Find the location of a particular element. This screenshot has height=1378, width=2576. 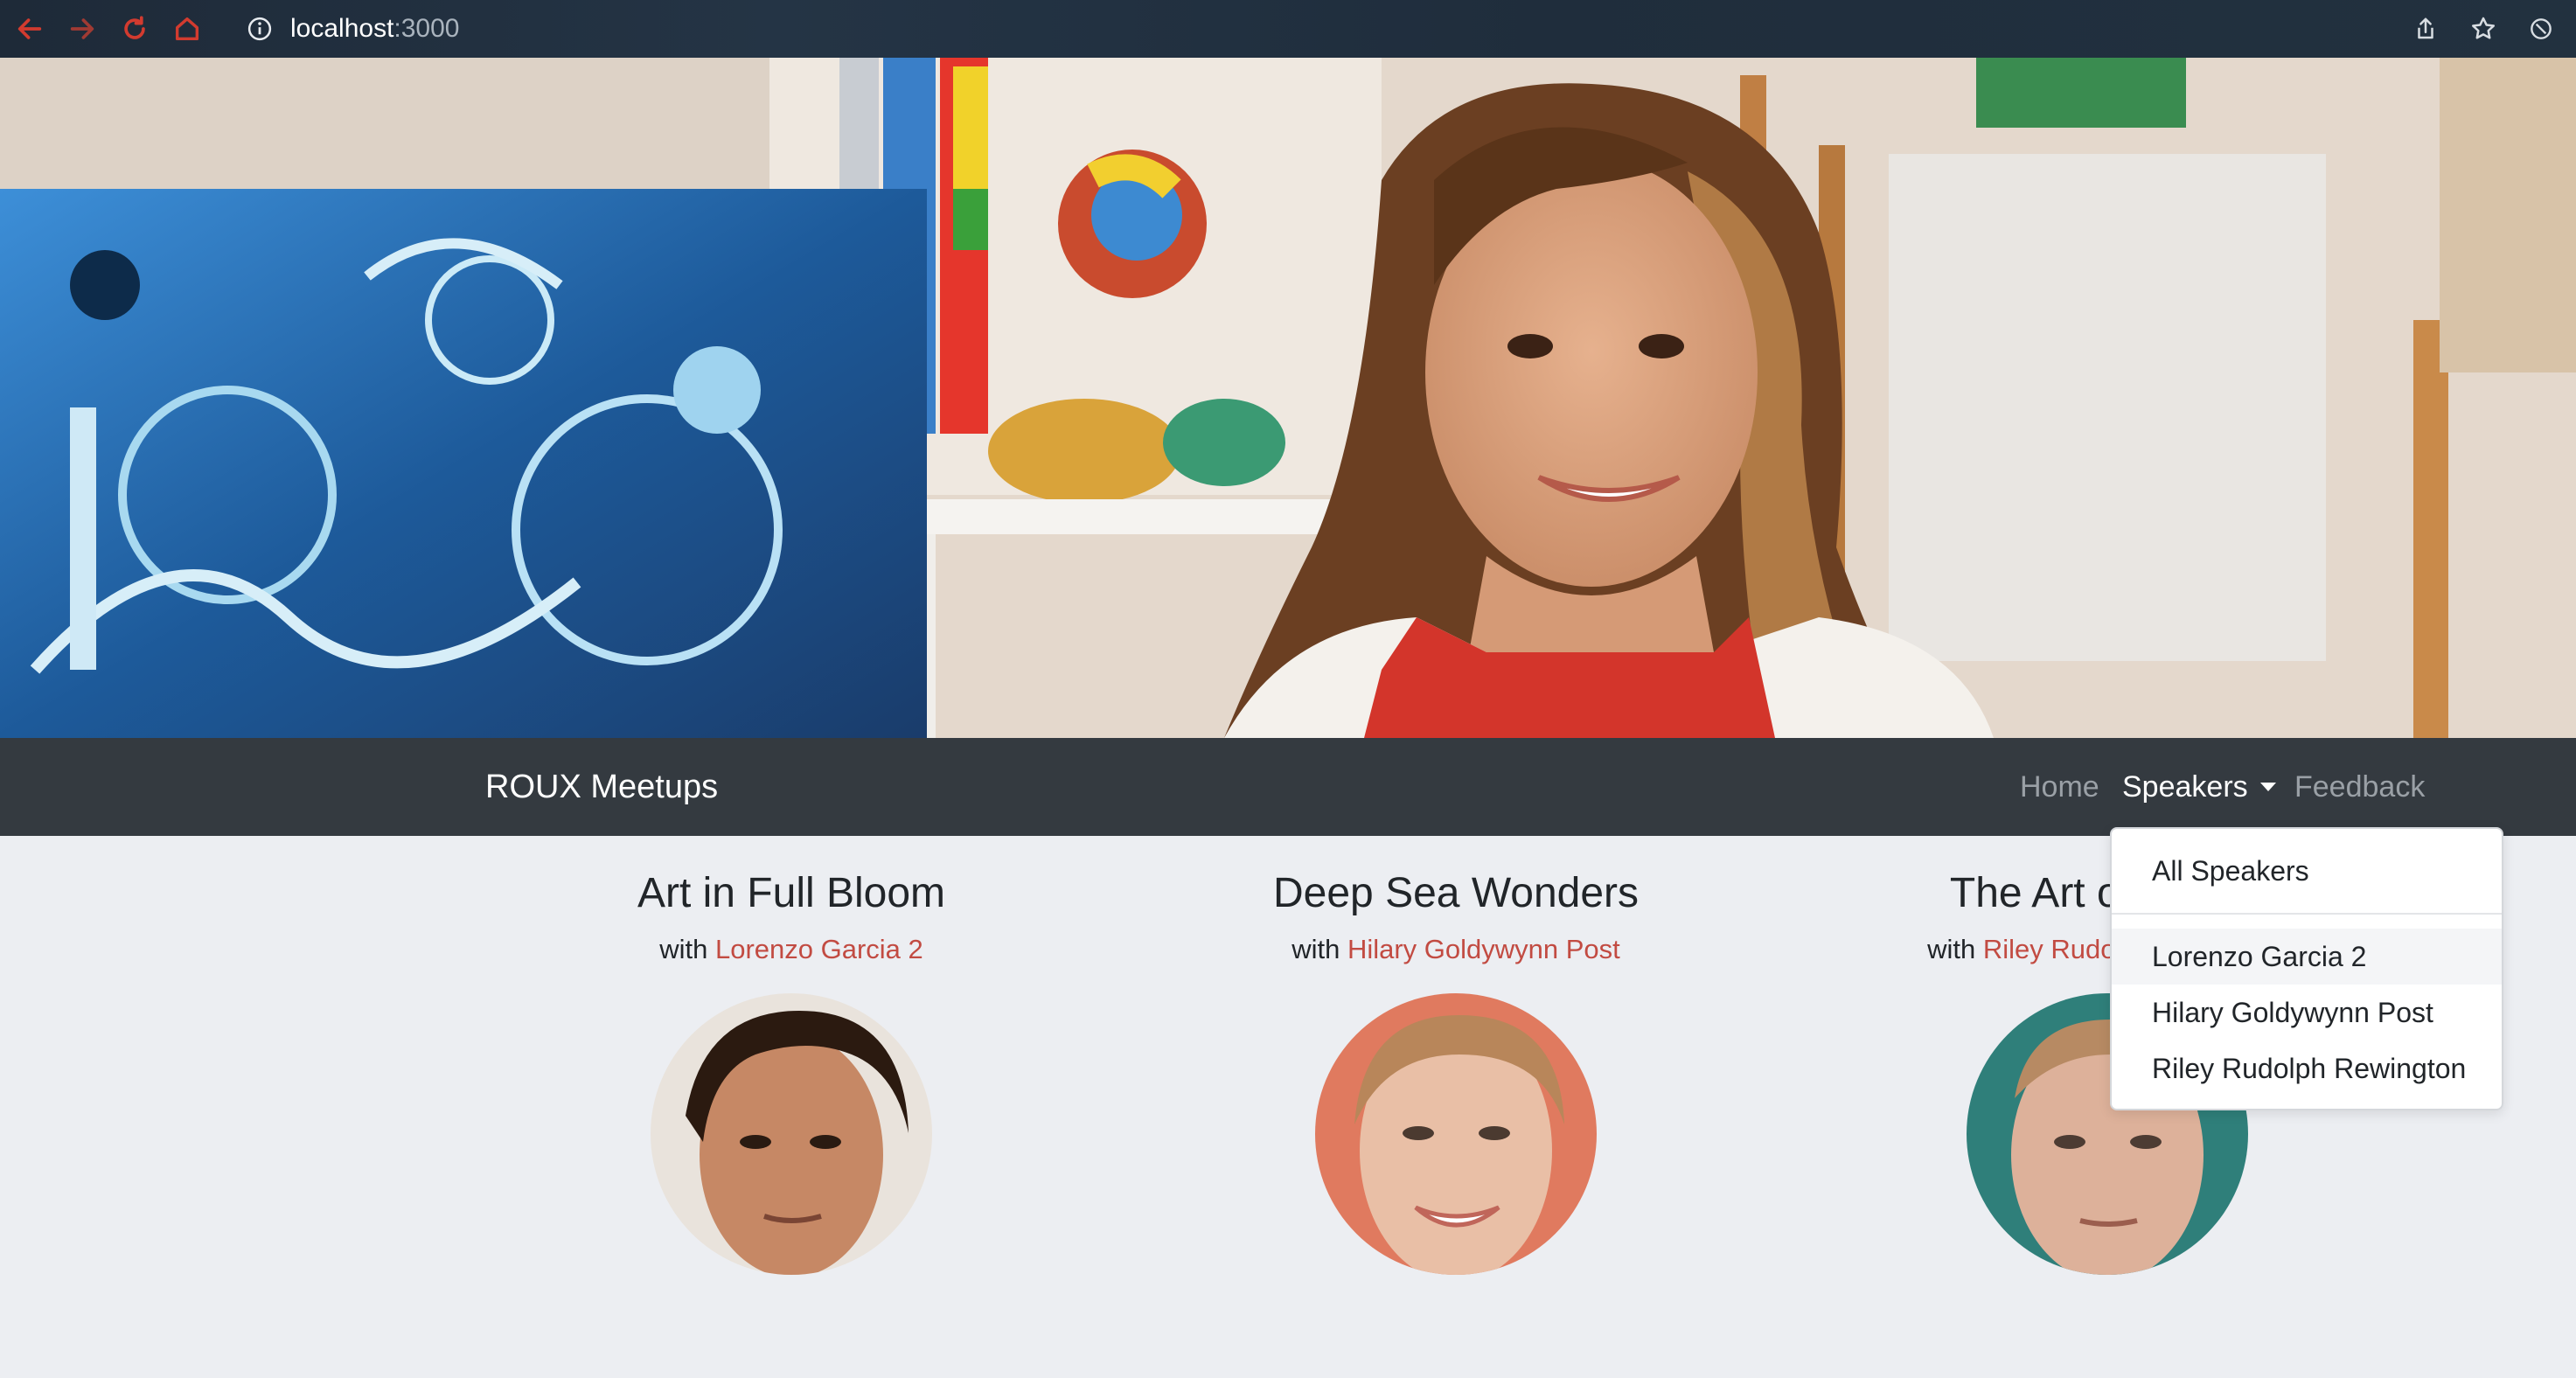

reload-button is located at coordinates (134, 29).